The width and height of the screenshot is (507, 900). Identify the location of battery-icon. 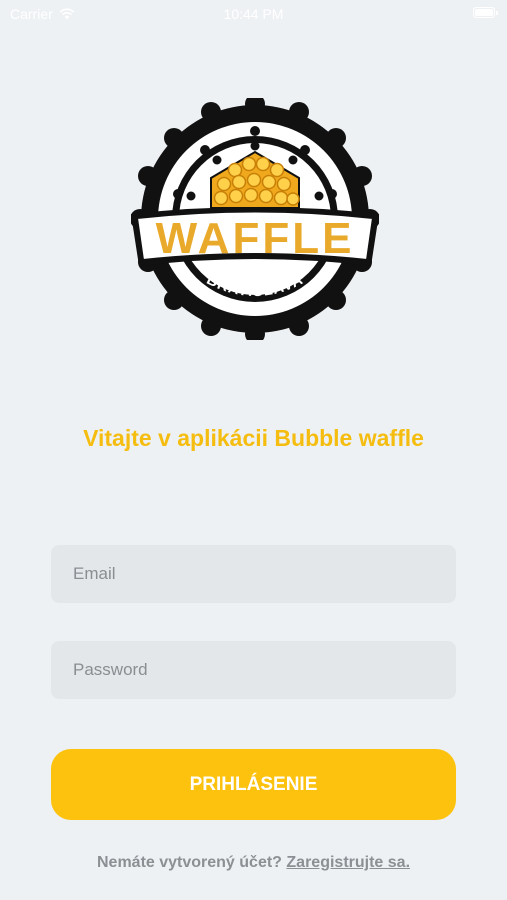
(485, 12).